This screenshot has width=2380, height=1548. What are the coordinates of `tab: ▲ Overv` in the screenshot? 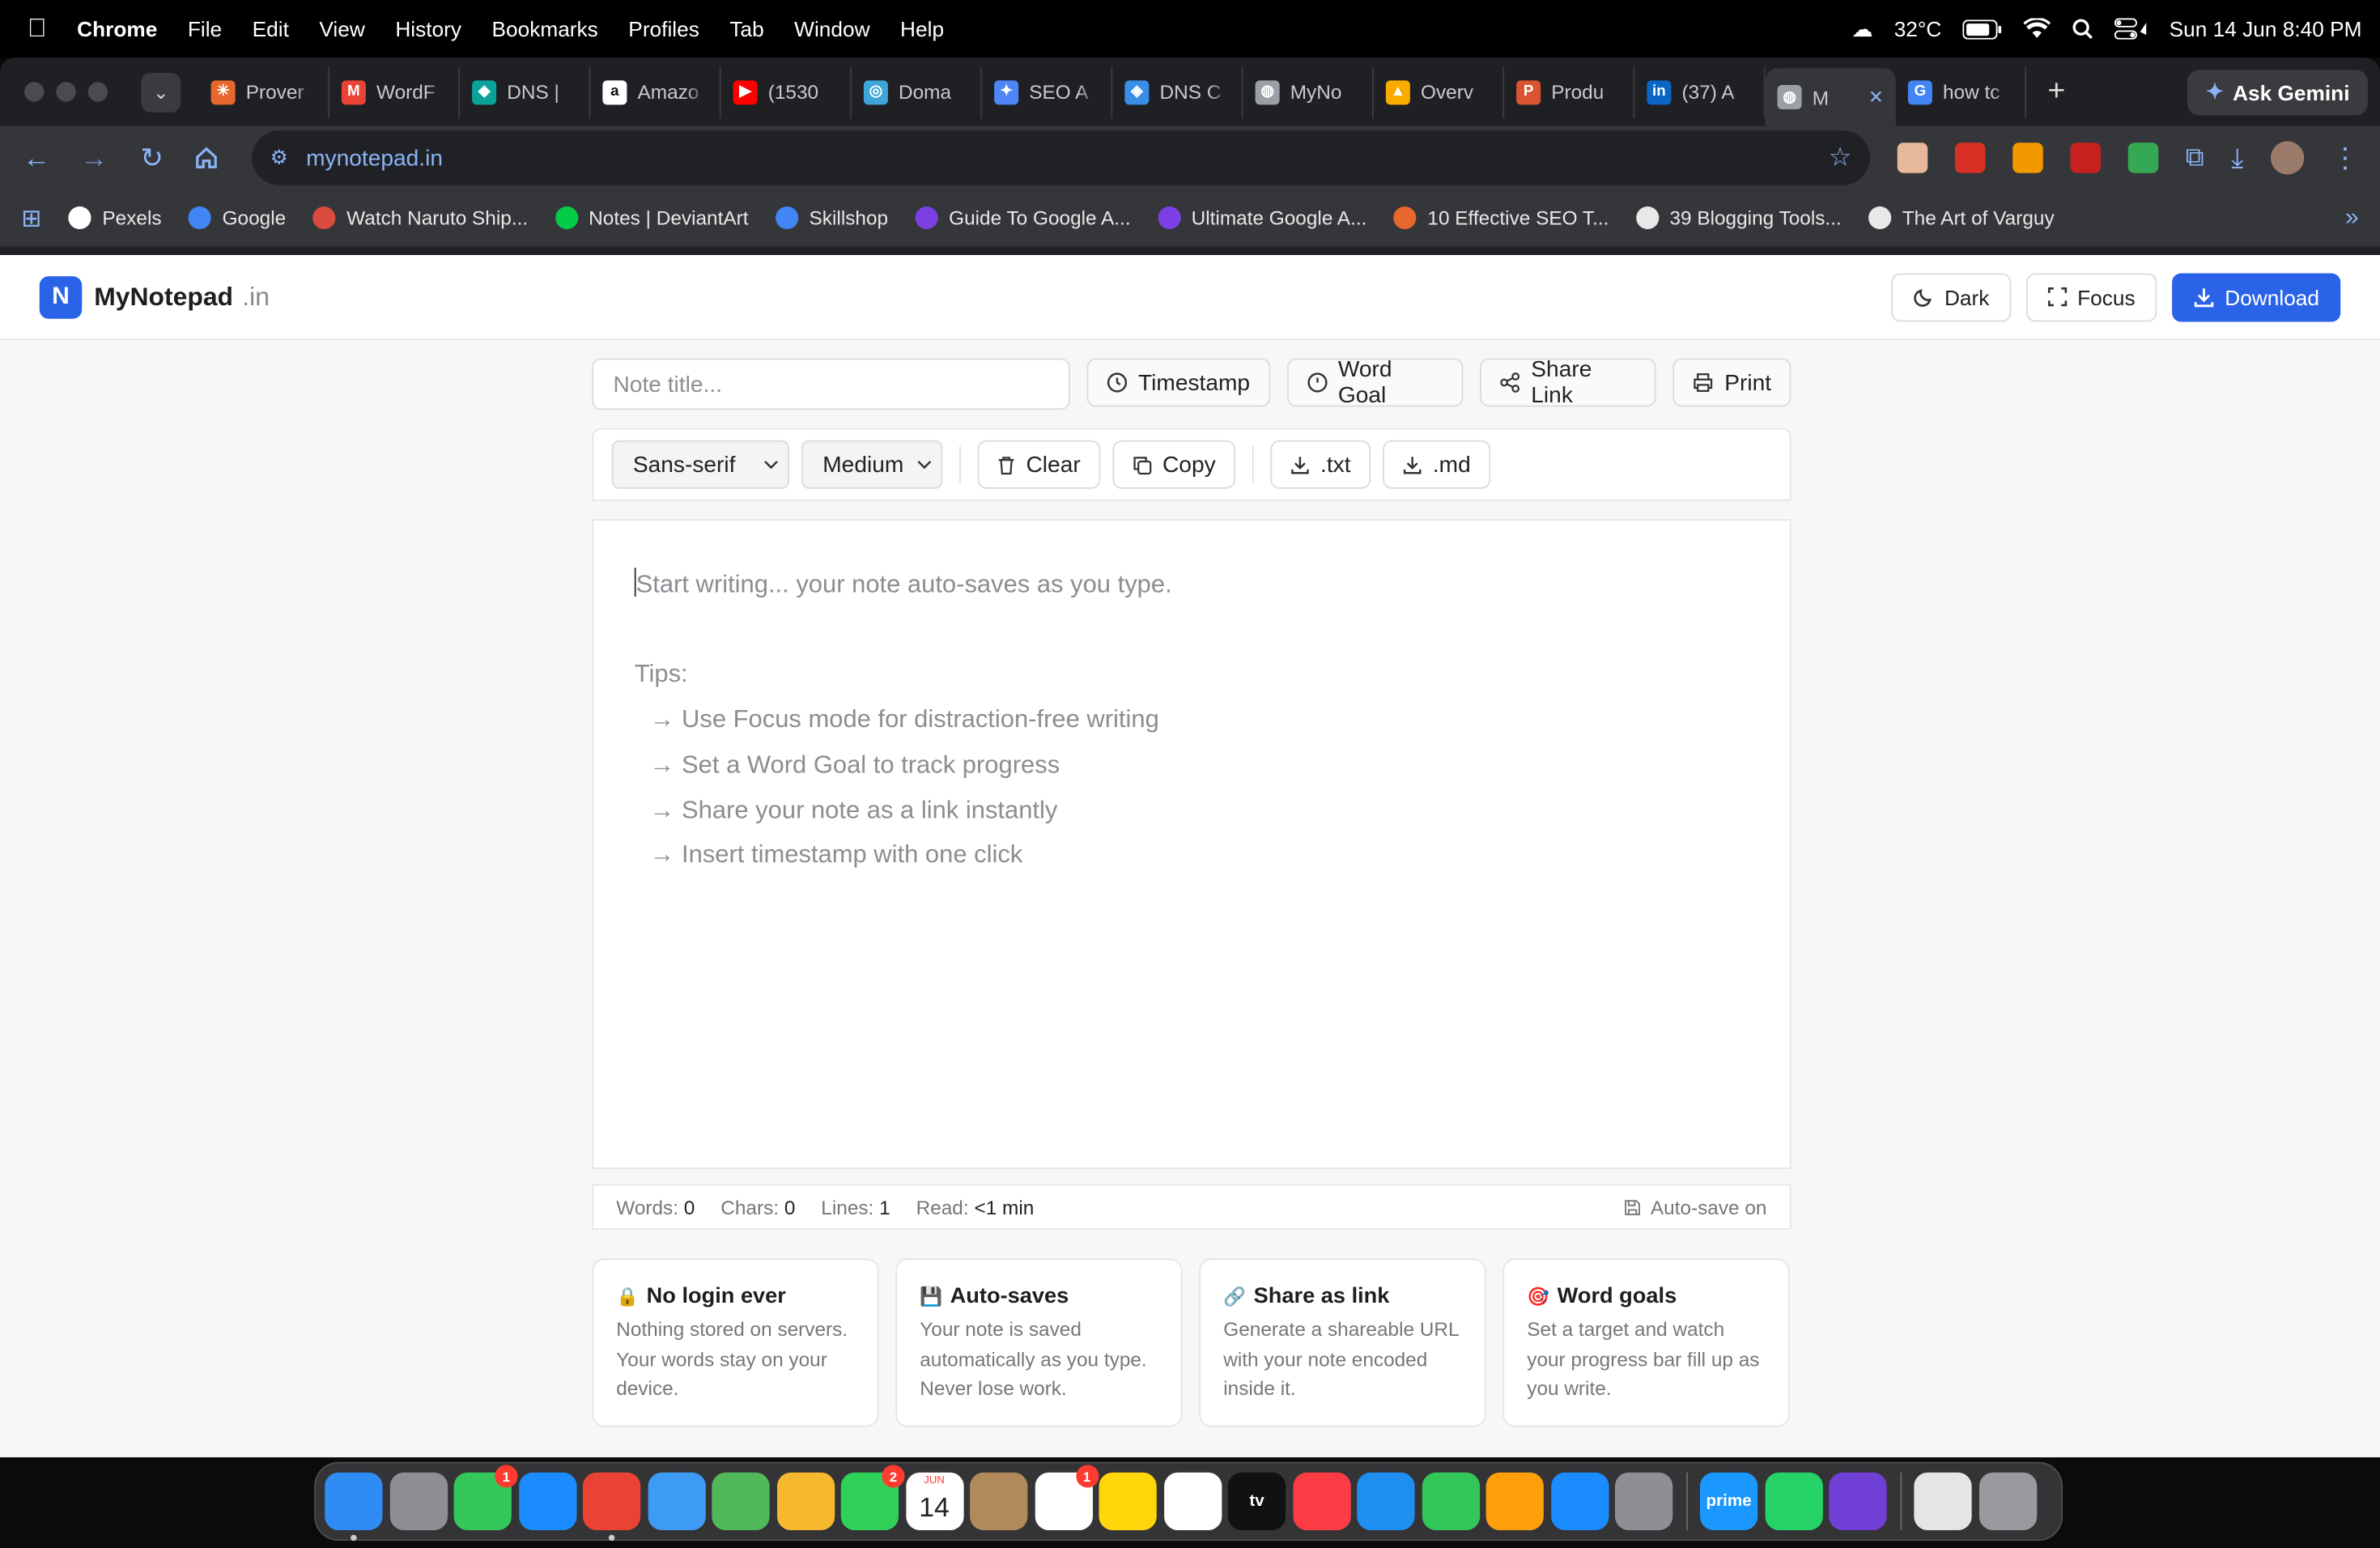 It's located at (1439, 92).